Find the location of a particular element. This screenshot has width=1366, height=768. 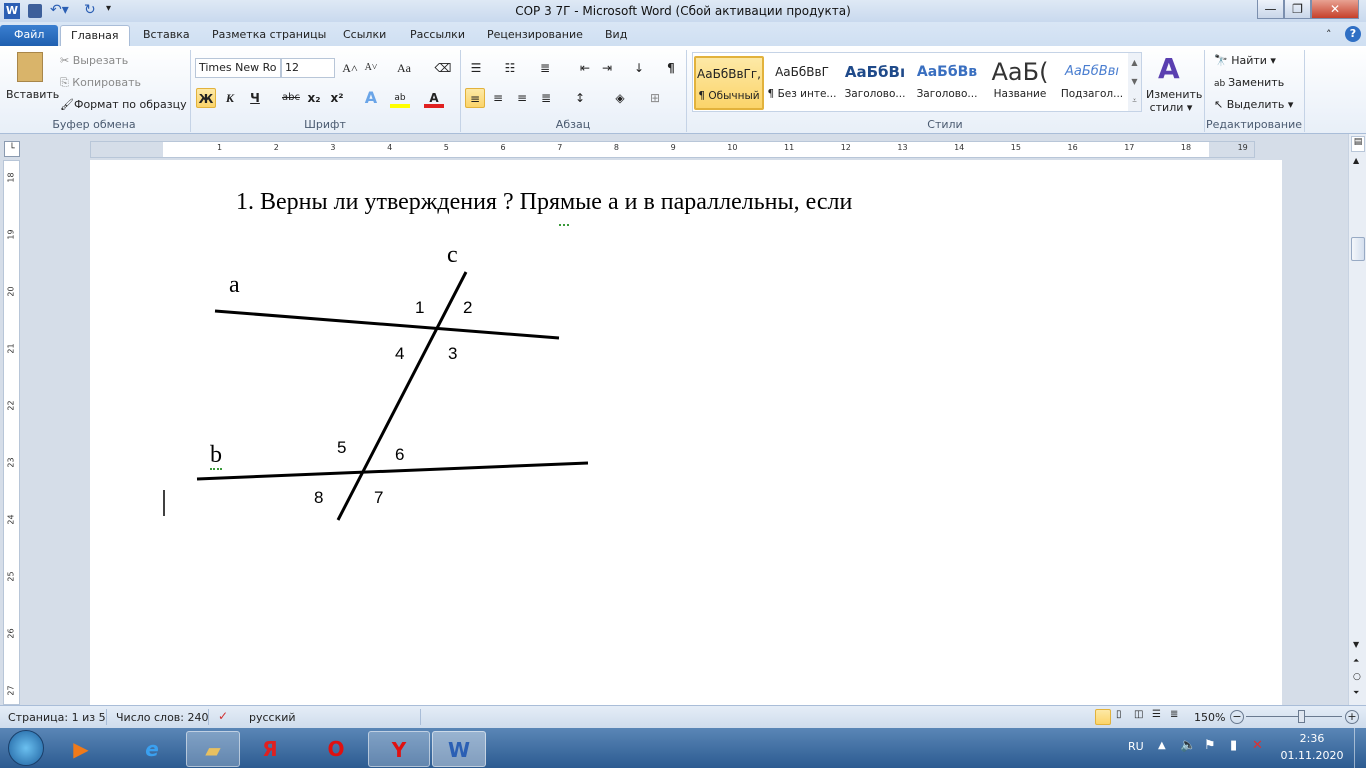

label-c: c is located at coordinates (452, 255).